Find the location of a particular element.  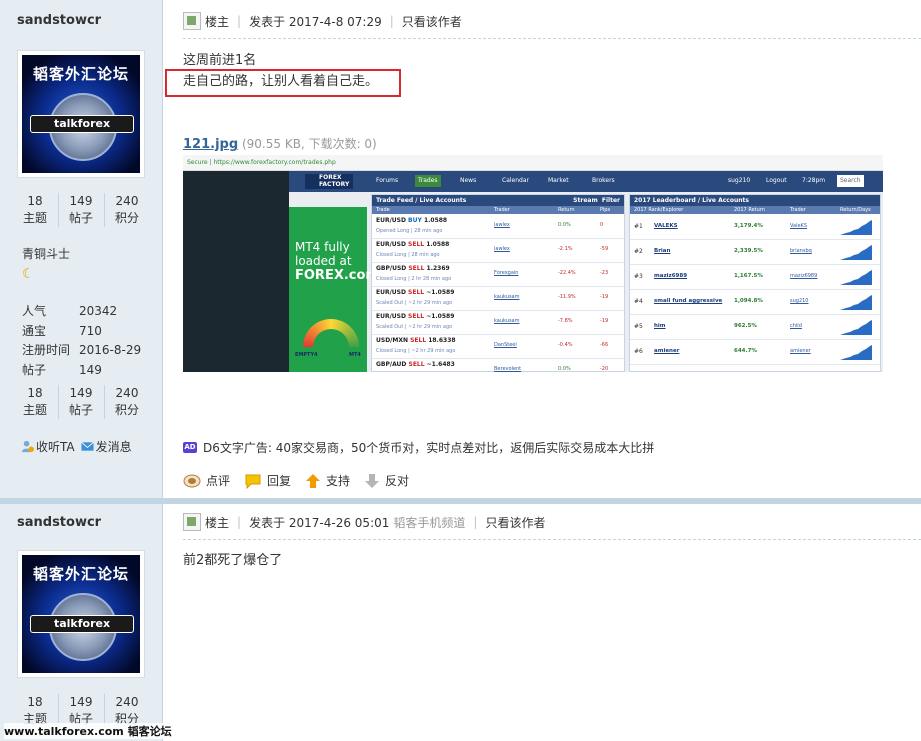

attachment-meta: (90.55 KB, 下载次数: 0) is located at coordinates (309, 144).